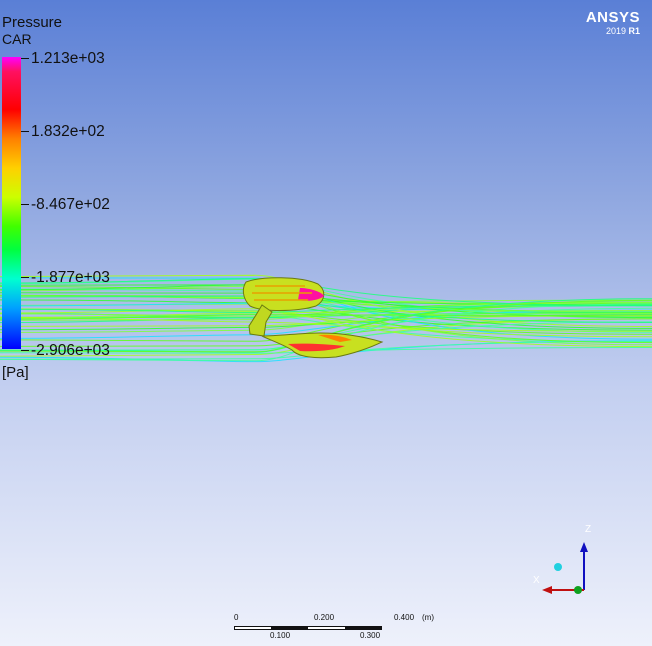 The image size is (652, 646). What do you see at coordinates (65, 278) in the screenshot?
I see `legend-tick-4: -1.877e+03` at bounding box center [65, 278].